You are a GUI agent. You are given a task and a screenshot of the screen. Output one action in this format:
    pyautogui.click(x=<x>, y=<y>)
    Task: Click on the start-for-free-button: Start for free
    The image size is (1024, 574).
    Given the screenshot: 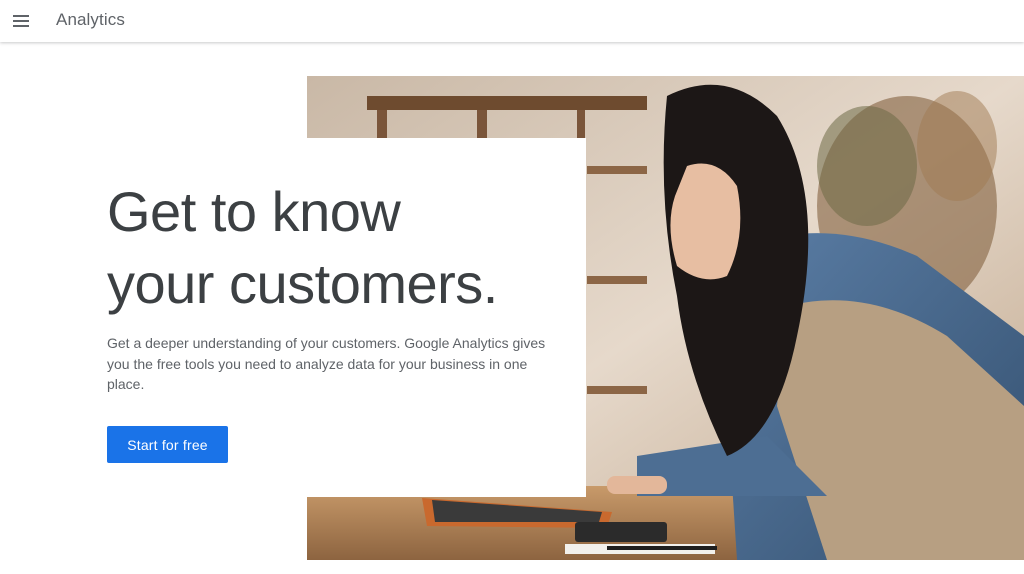 What is the action you would take?
    pyautogui.click(x=167, y=444)
    